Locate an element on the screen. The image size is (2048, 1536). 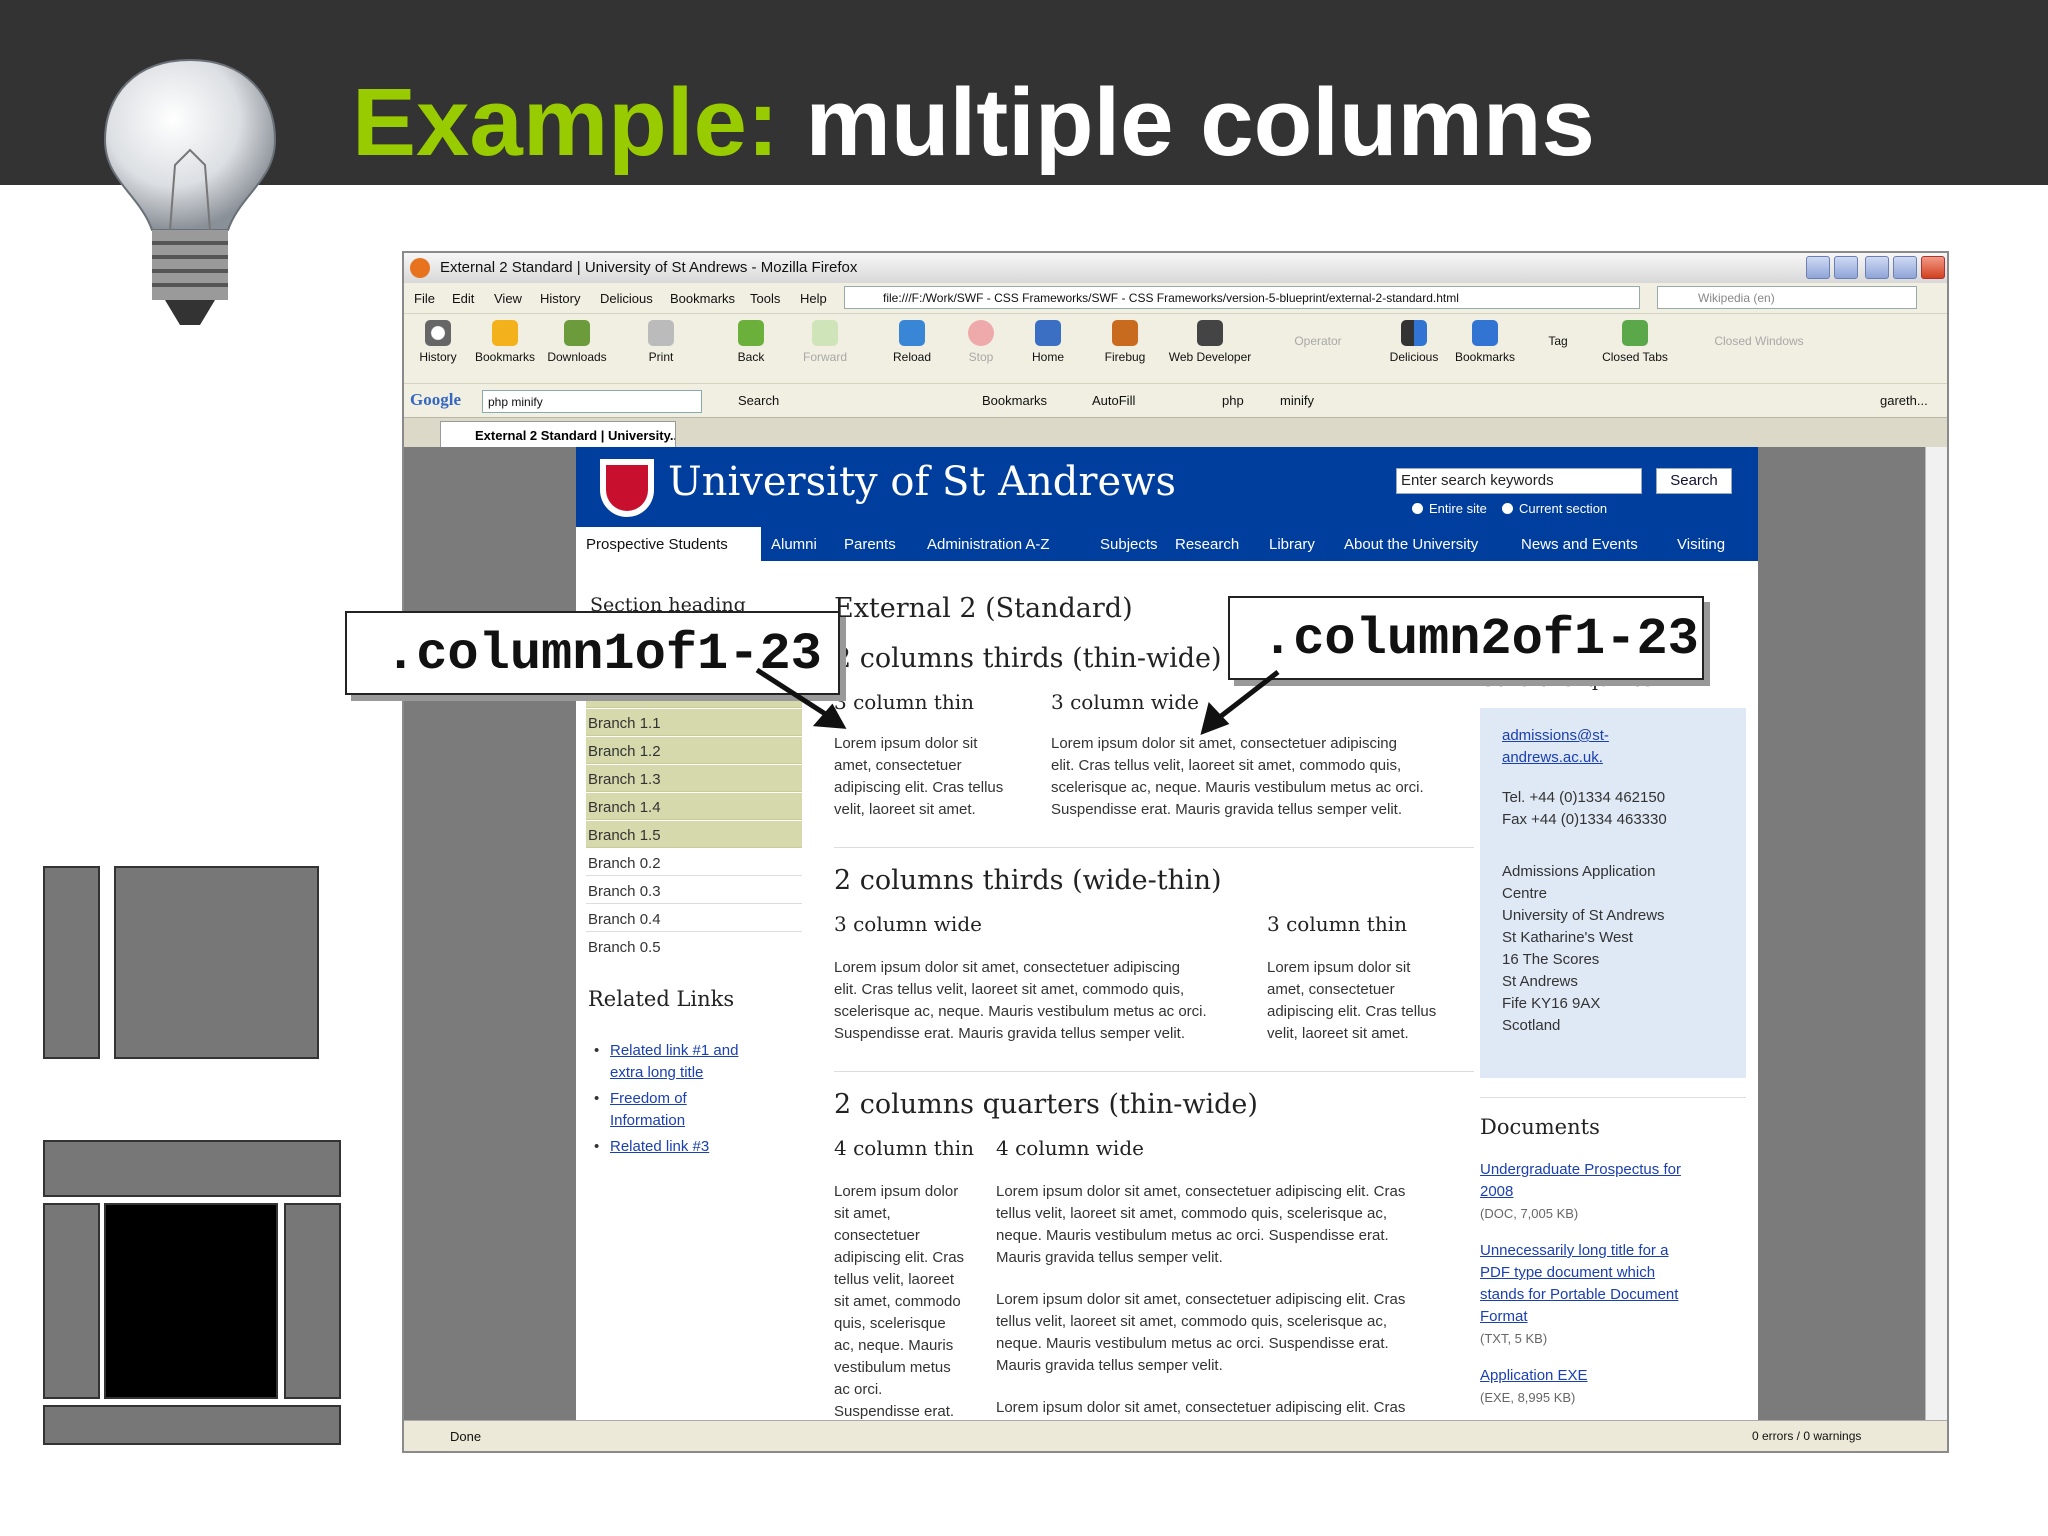
arrow-right-head is located at coordinates (1215, 718).